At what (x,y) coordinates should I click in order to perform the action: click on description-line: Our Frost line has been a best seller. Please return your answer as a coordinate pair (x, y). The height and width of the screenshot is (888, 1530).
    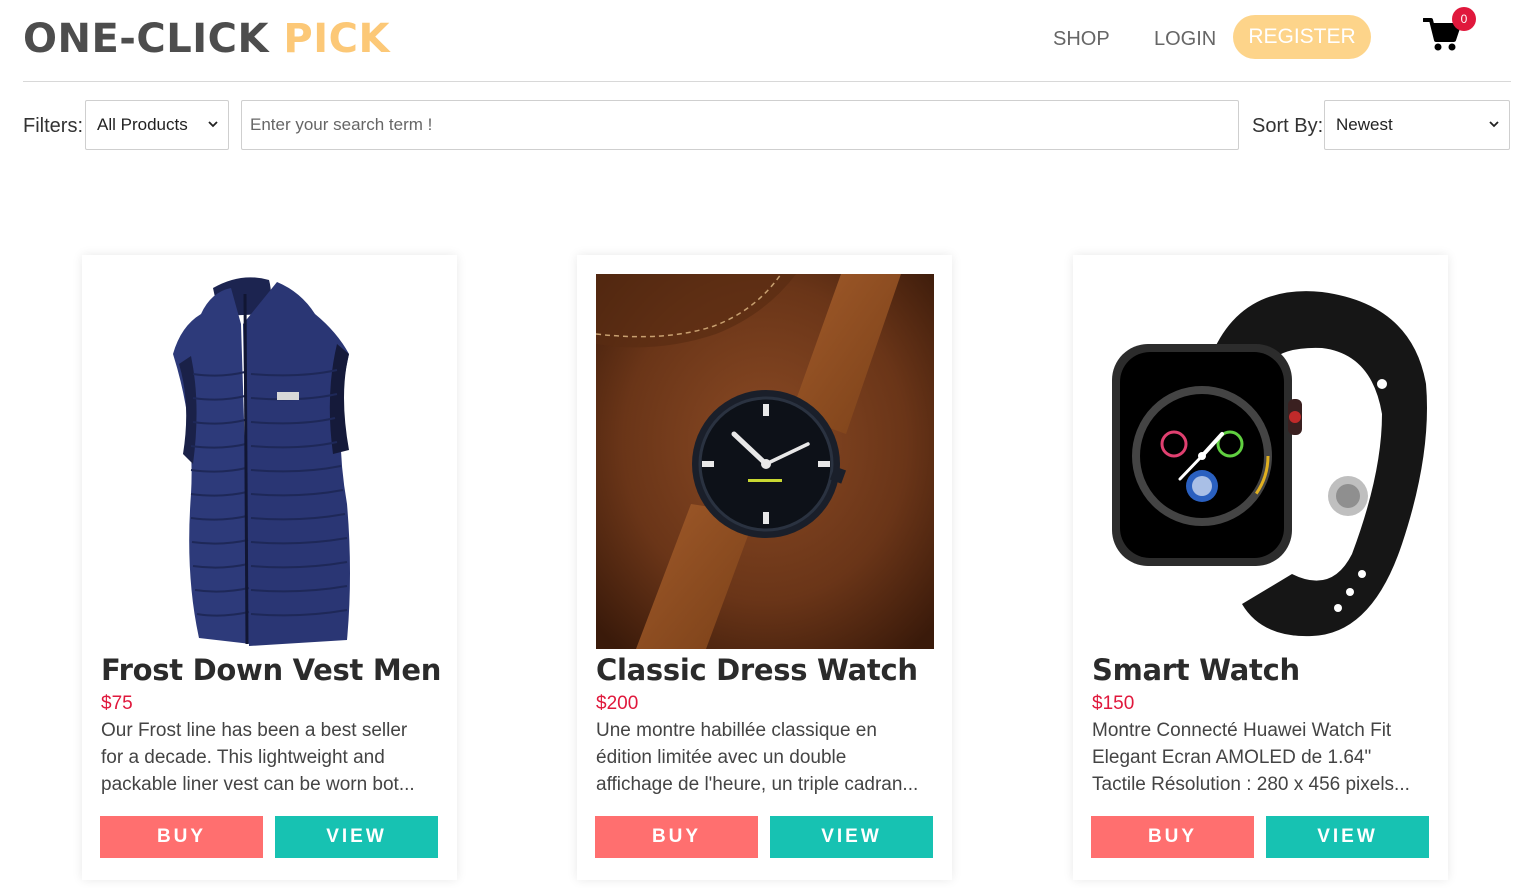
    Looking at the image, I should click on (254, 730).